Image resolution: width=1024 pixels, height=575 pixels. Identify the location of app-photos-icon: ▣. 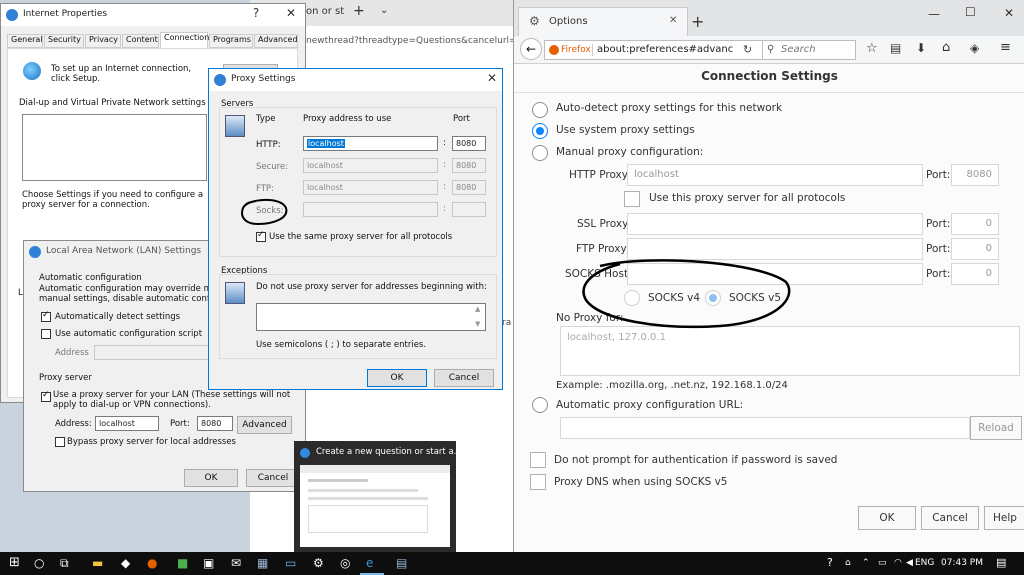
(208, 563).